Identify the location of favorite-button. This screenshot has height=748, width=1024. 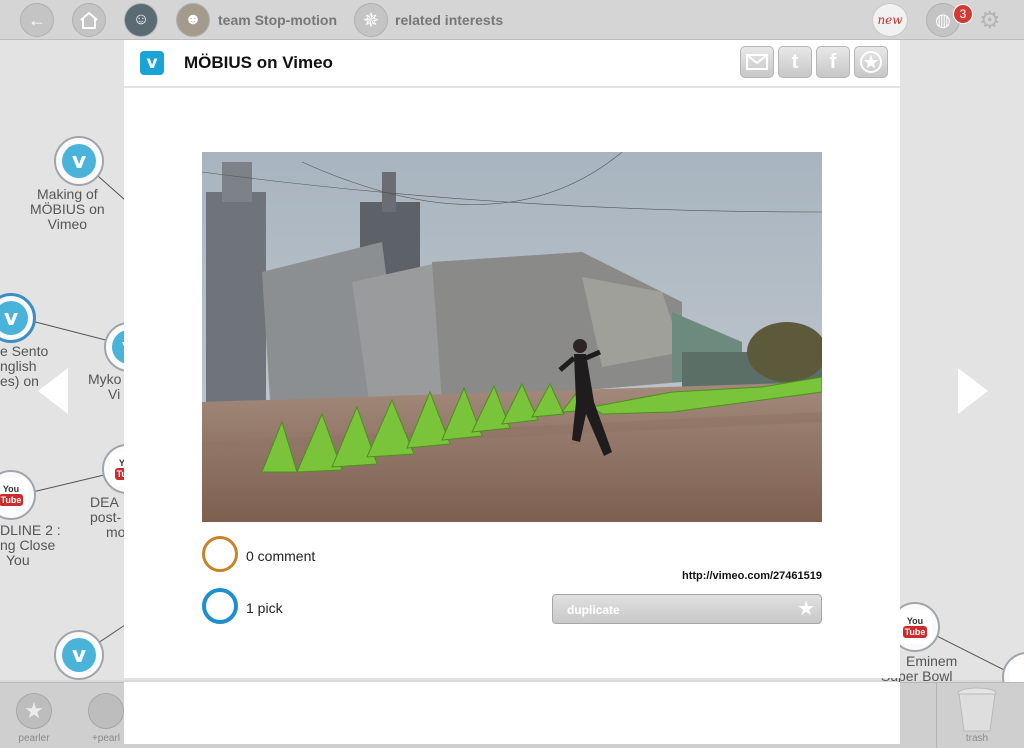
(871, 62).